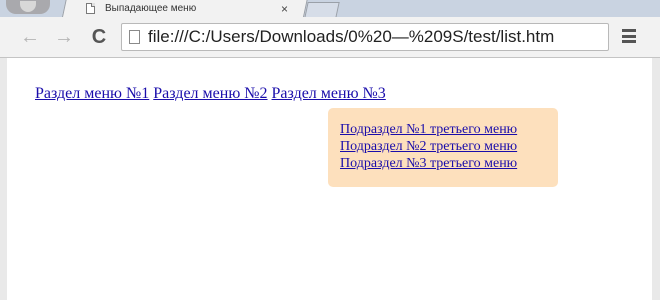 The width and height of the screenshot is (660, 300). Describe the element at coordinates (92, 93) in the screenshot. I see `menu-link-1: Раздел меню №1` at that location.